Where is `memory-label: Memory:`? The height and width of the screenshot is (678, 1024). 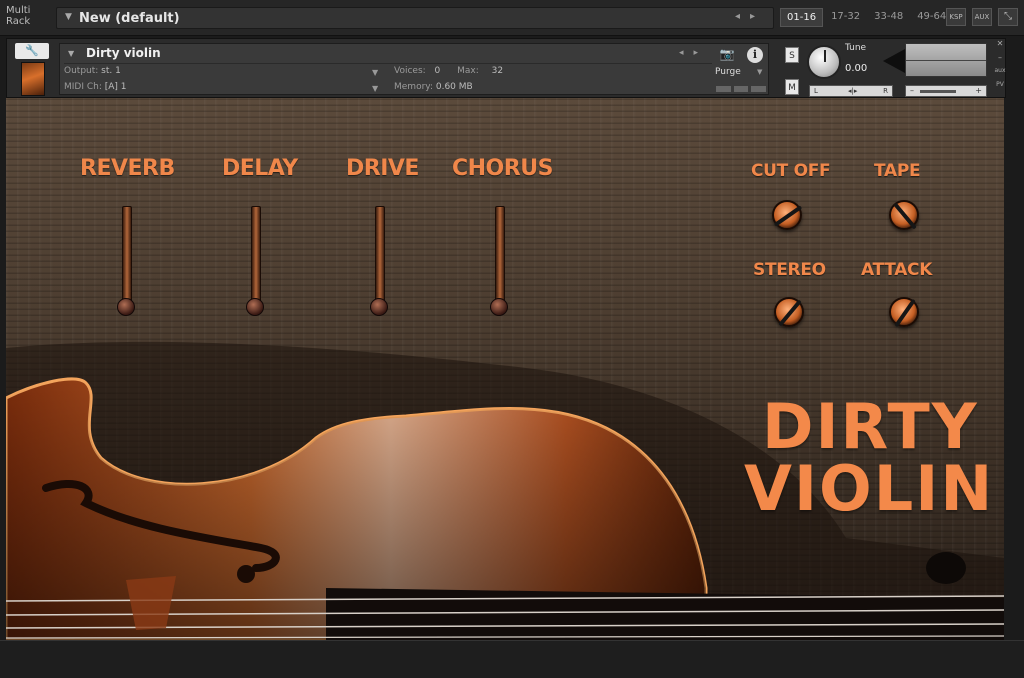
memory-label: Memory: is located at coordinates (413, 87).